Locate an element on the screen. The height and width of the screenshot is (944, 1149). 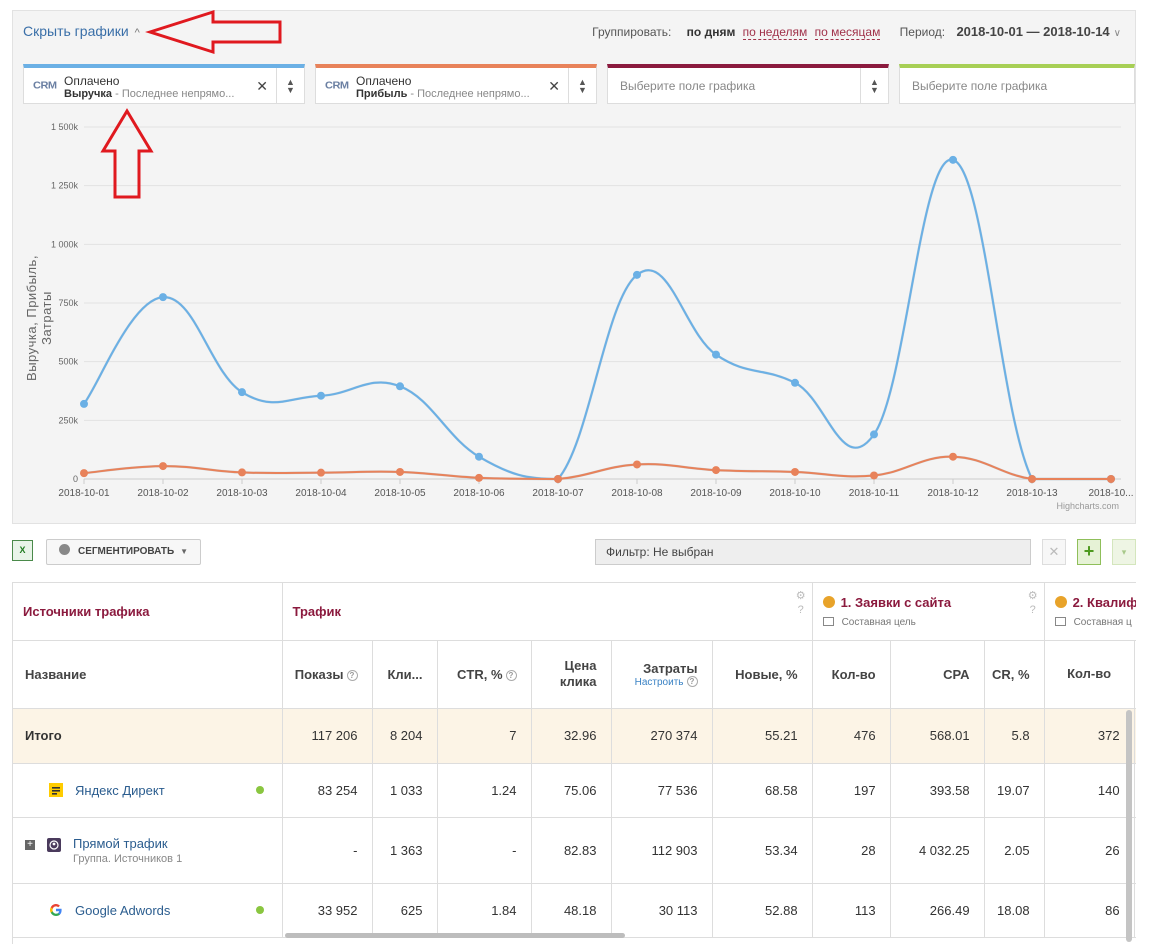
clear-filter-icon: ✕ is located at coordinates (1054, 552).